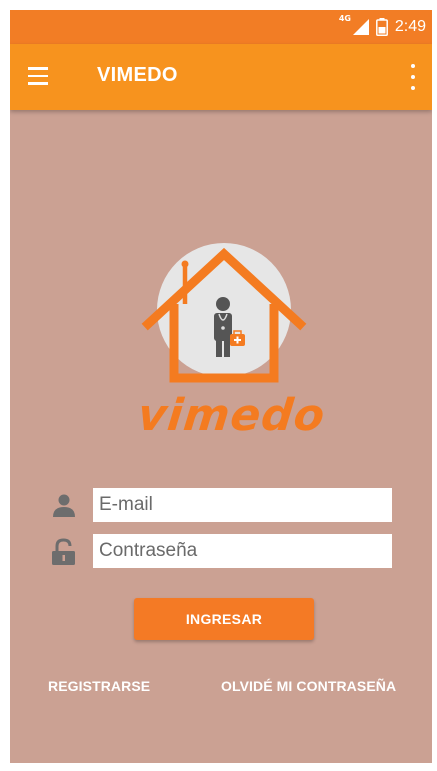 The height and width of the screenshot is (771, 437). I want to click on forgot-password-link: OLVIDÉ MI CONTRASEÑA, so click(308, 686).